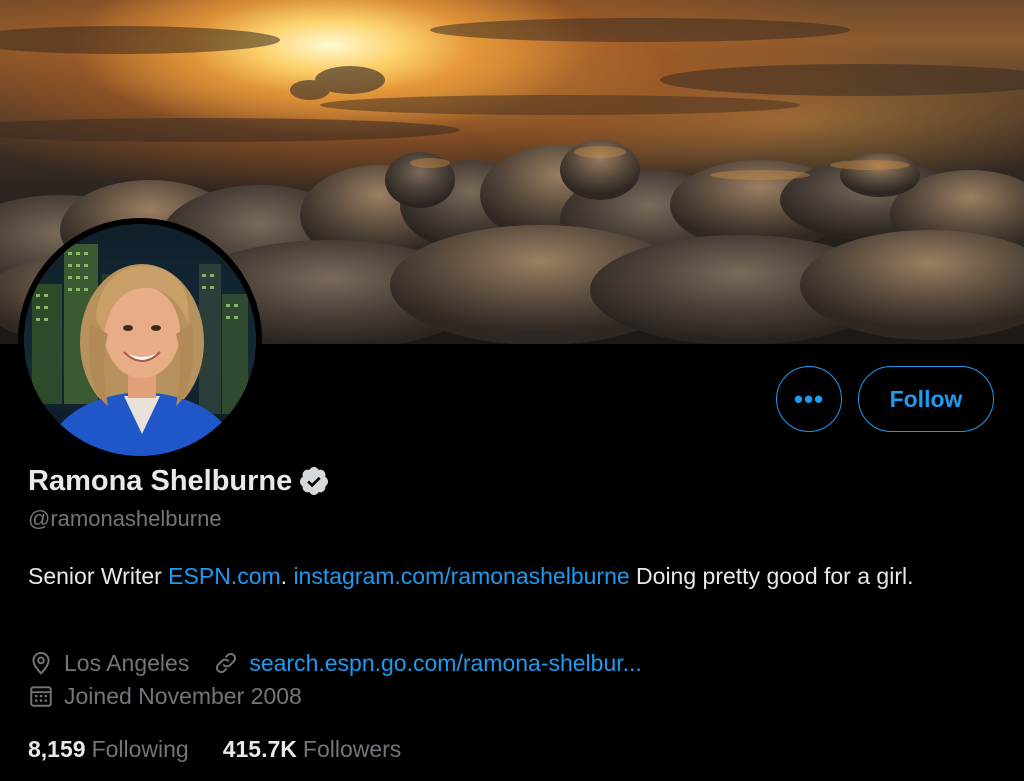 This screenshot has width=1024, height=781. Describe the element at coordinates (160, 480) in the screenshot. I see `display-name: Ramona Shelburne` at that location.